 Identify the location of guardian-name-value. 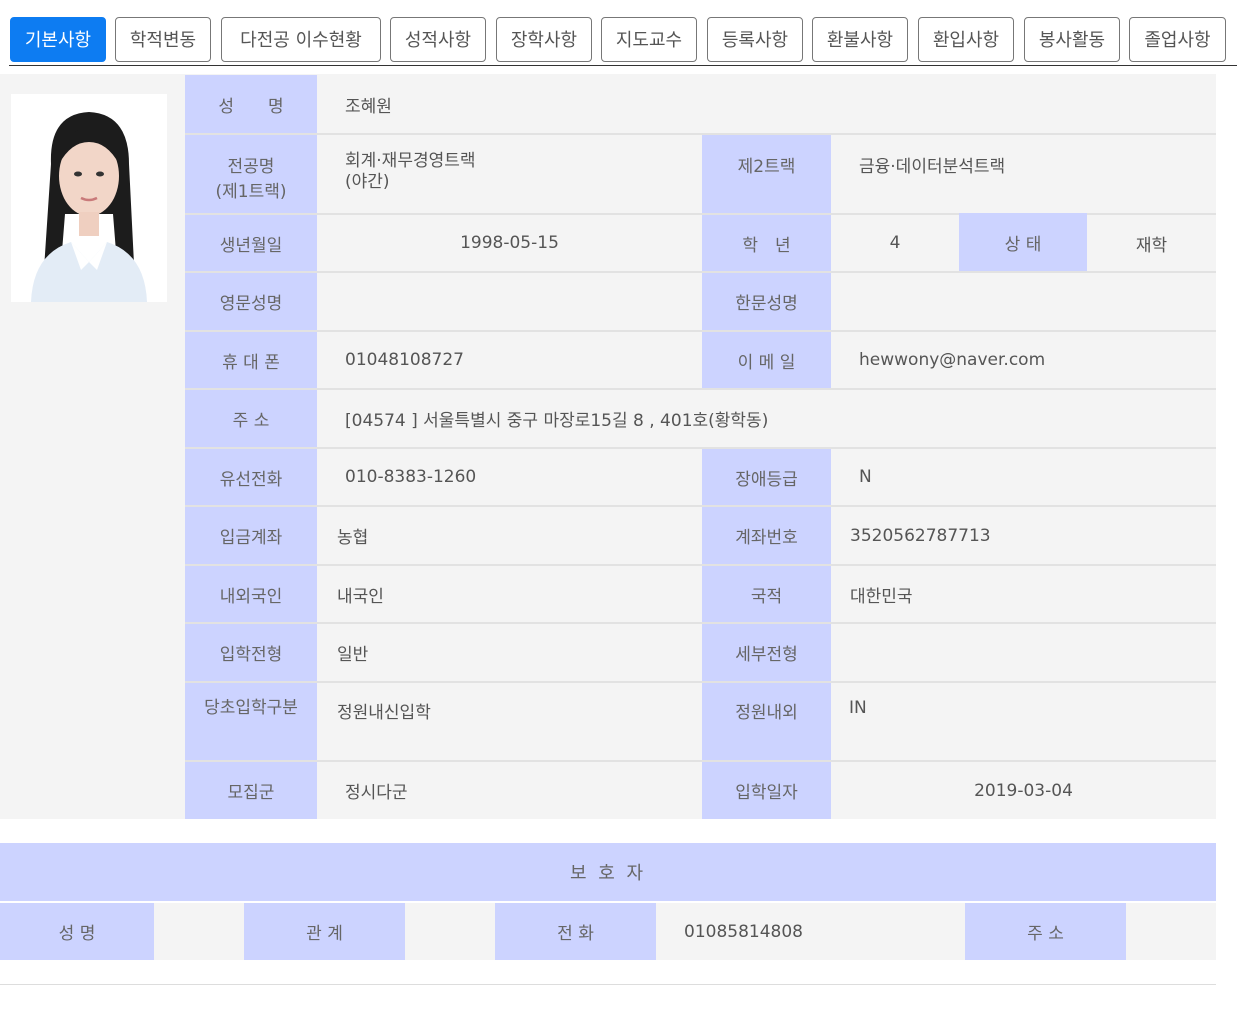
(199, 931).